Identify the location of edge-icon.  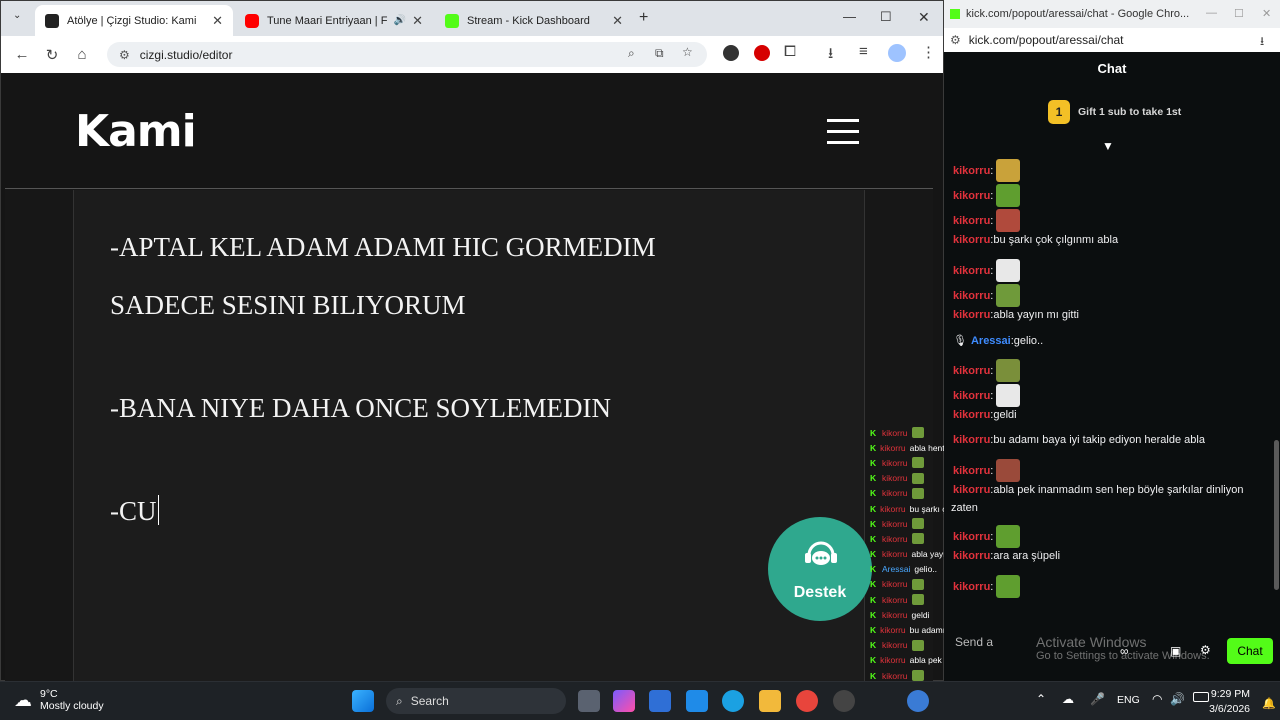
(733, 701).